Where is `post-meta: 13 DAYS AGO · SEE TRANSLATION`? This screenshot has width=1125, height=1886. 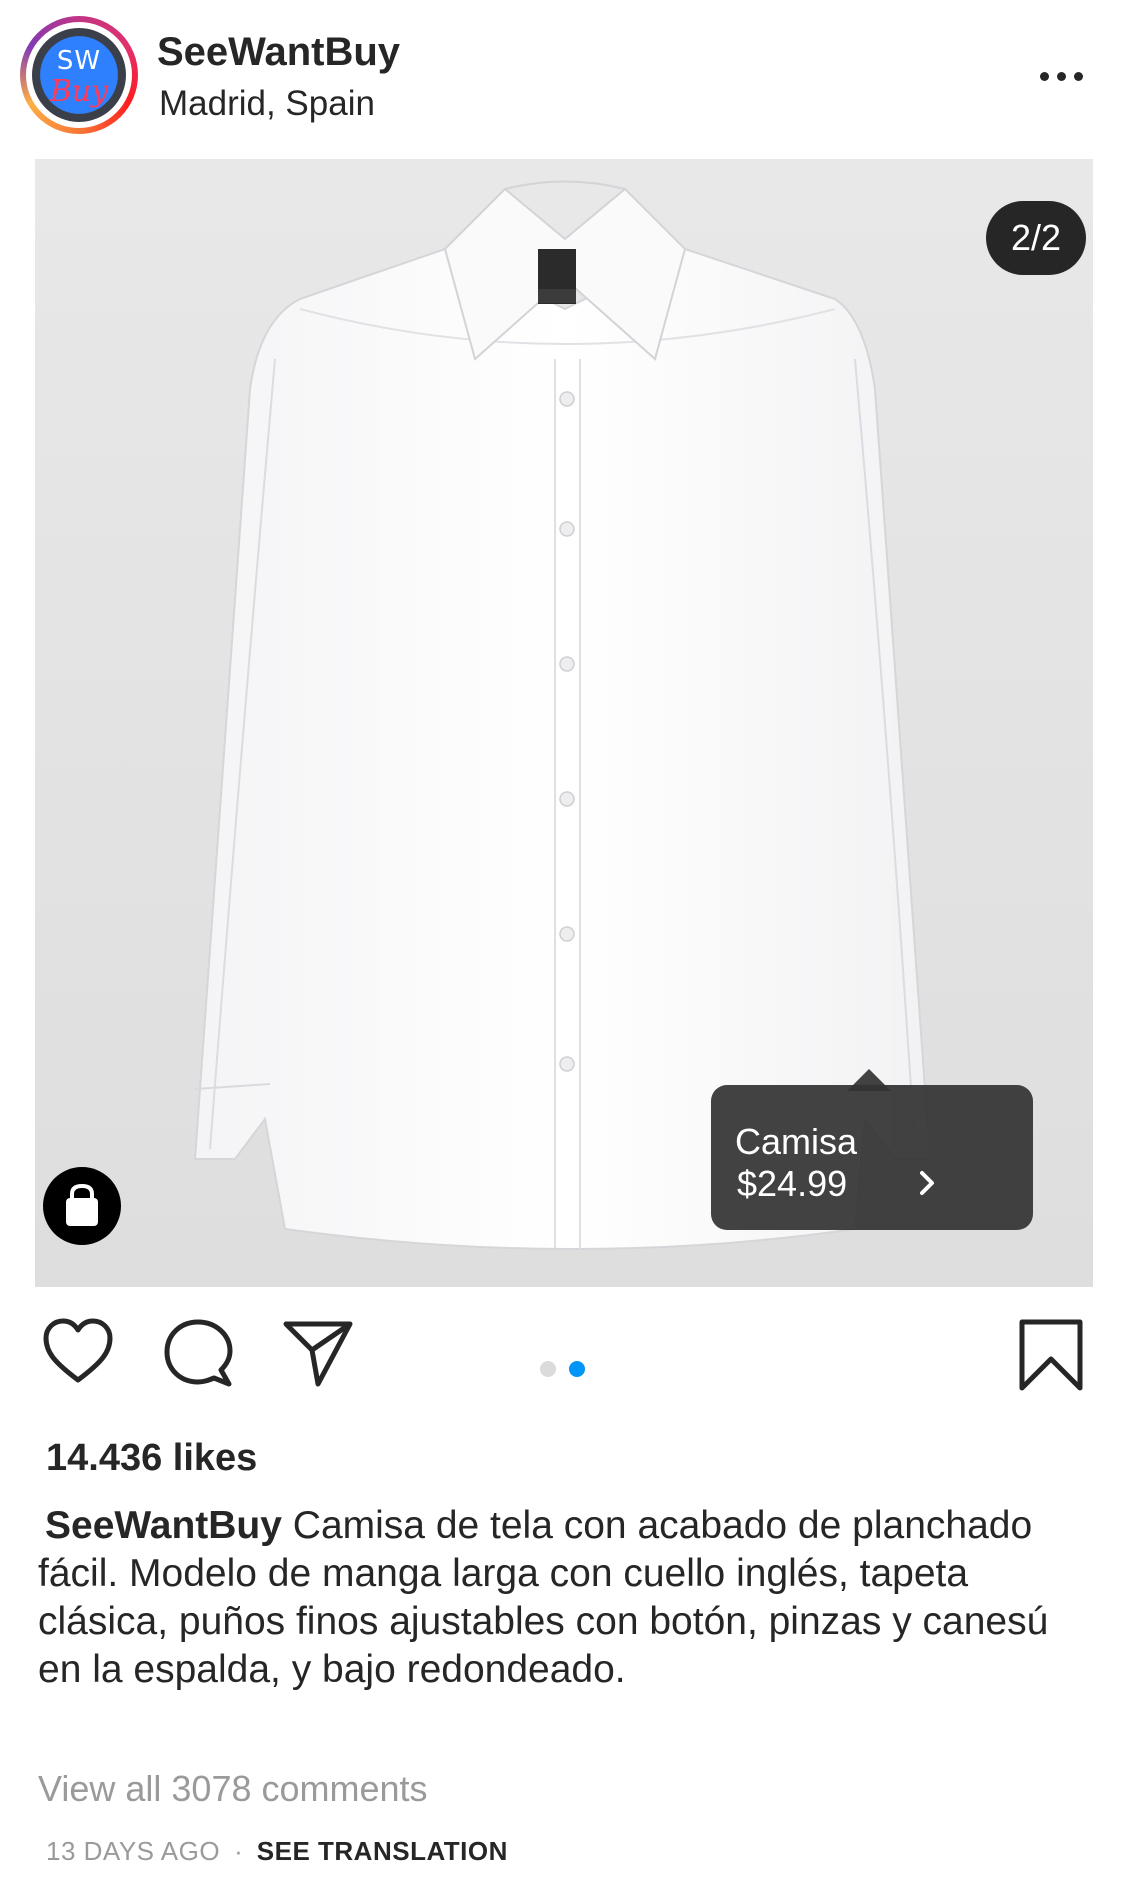
post-meta: 13 DAYS AGO · SEE TRANSLATION is located at coordinates (277, 1851).